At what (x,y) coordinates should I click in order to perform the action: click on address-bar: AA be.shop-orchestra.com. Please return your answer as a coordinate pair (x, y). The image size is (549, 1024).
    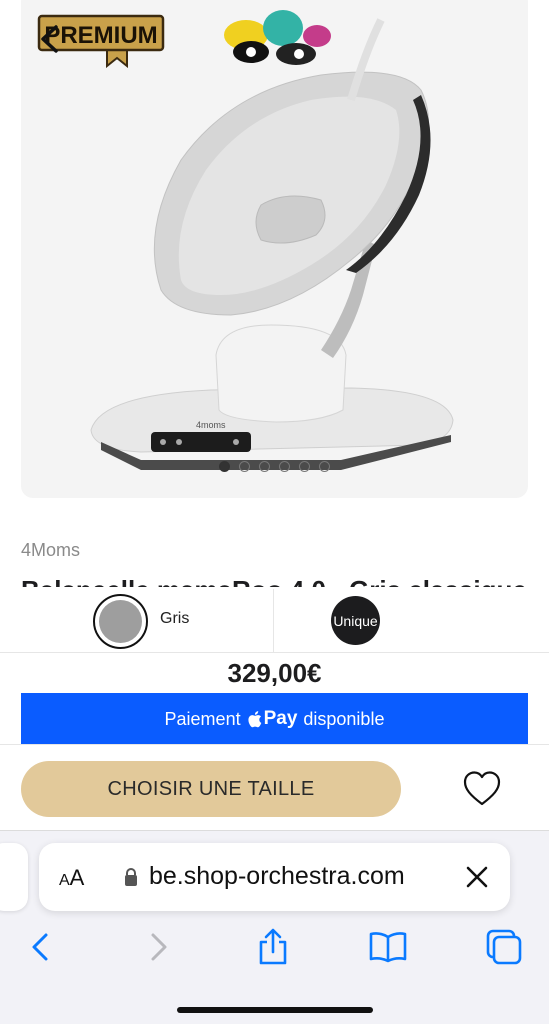
    Looking at the image, I should click on (274, 877).